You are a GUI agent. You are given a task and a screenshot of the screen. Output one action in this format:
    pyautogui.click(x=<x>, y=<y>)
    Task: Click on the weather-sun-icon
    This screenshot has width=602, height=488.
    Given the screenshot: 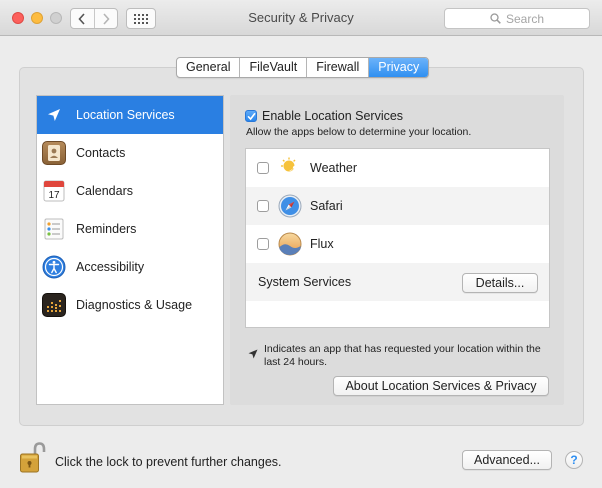 What is the action you would take?
    pyautogui.click(x=290, y=168)
    